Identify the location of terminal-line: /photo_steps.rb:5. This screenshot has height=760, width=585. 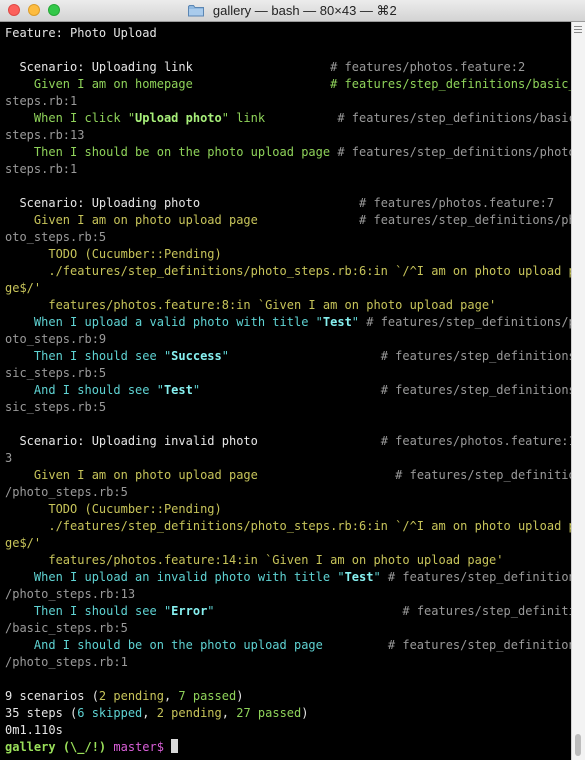
(288, 492).